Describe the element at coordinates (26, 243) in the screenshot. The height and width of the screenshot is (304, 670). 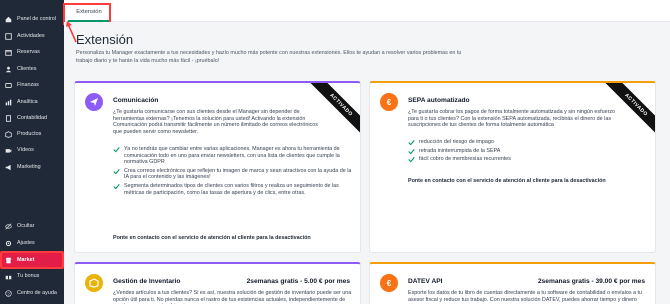
I see `sidebar-item-label: Ajustes` at that location.